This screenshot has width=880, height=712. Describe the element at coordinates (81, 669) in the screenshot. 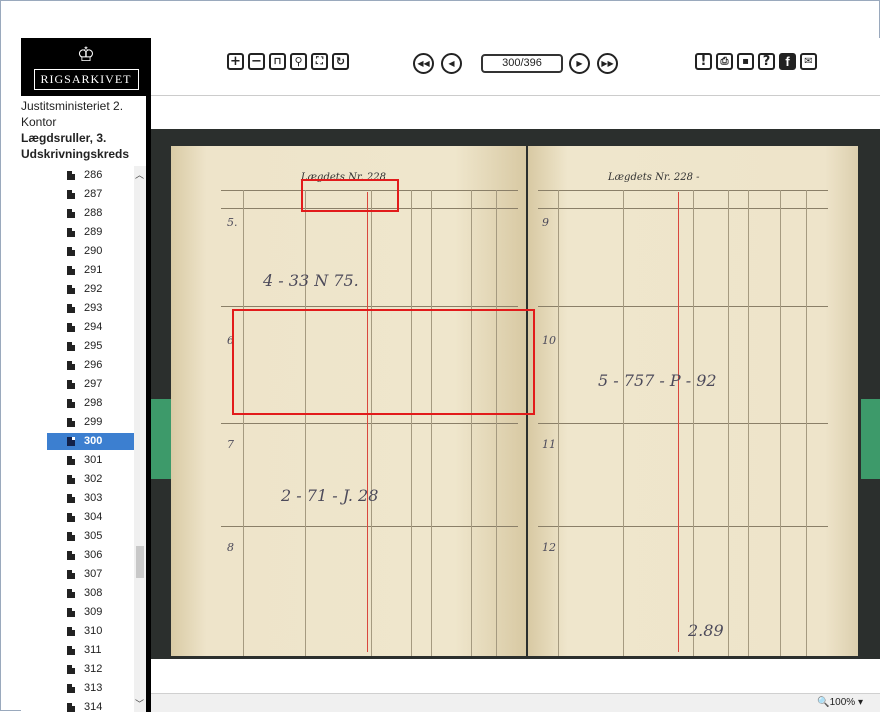

I see `sidebar-item-312: 312` at that location.